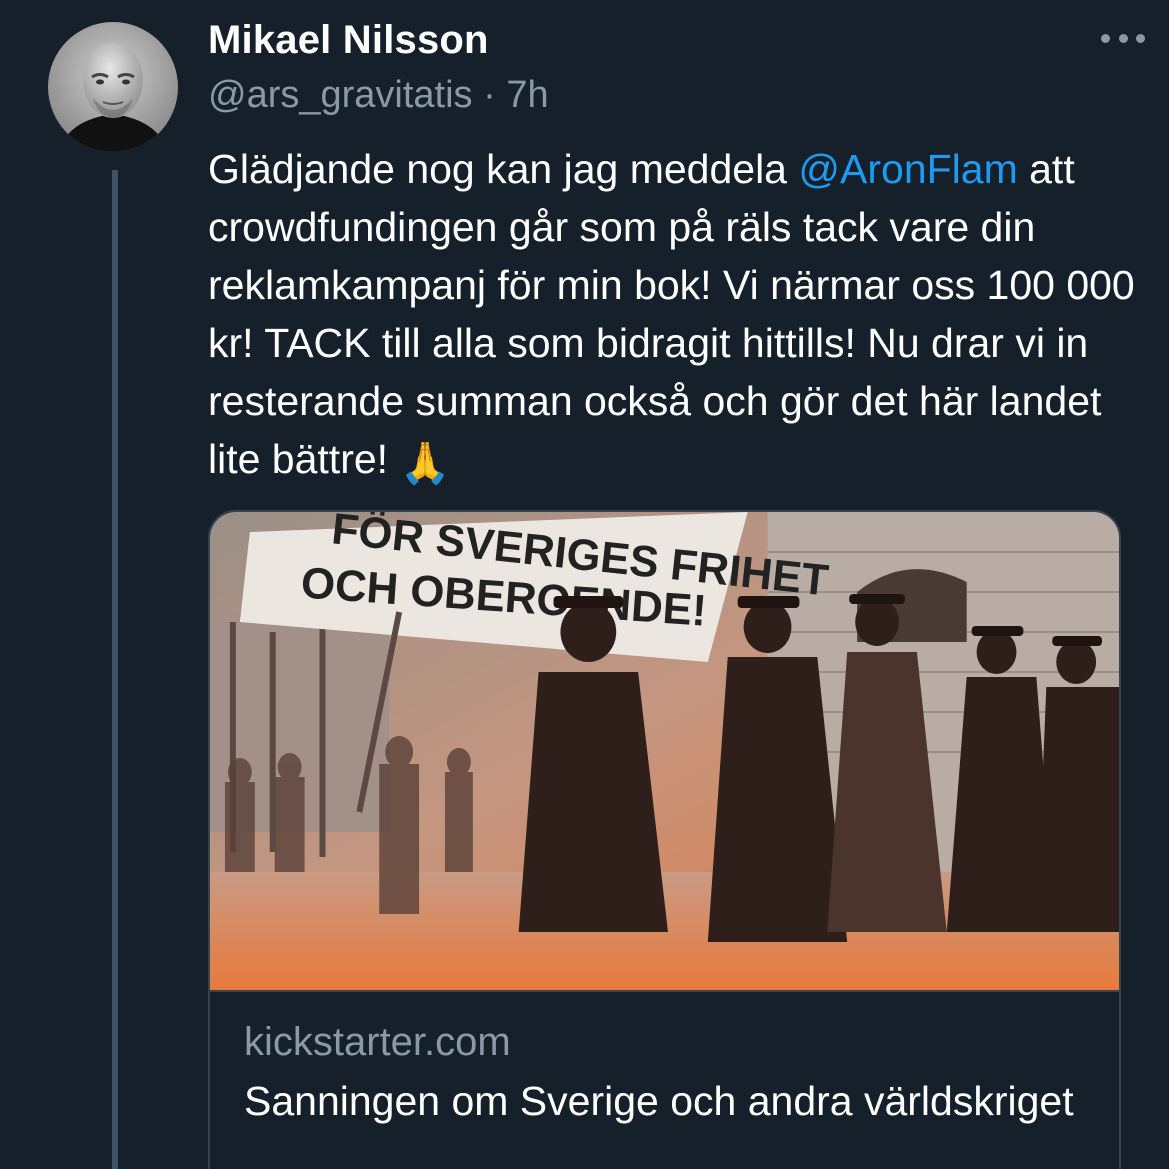 Image resolution: width=1169 pixels, height=1169 pixels. I want to click on avatar-image, so click(113, 87).